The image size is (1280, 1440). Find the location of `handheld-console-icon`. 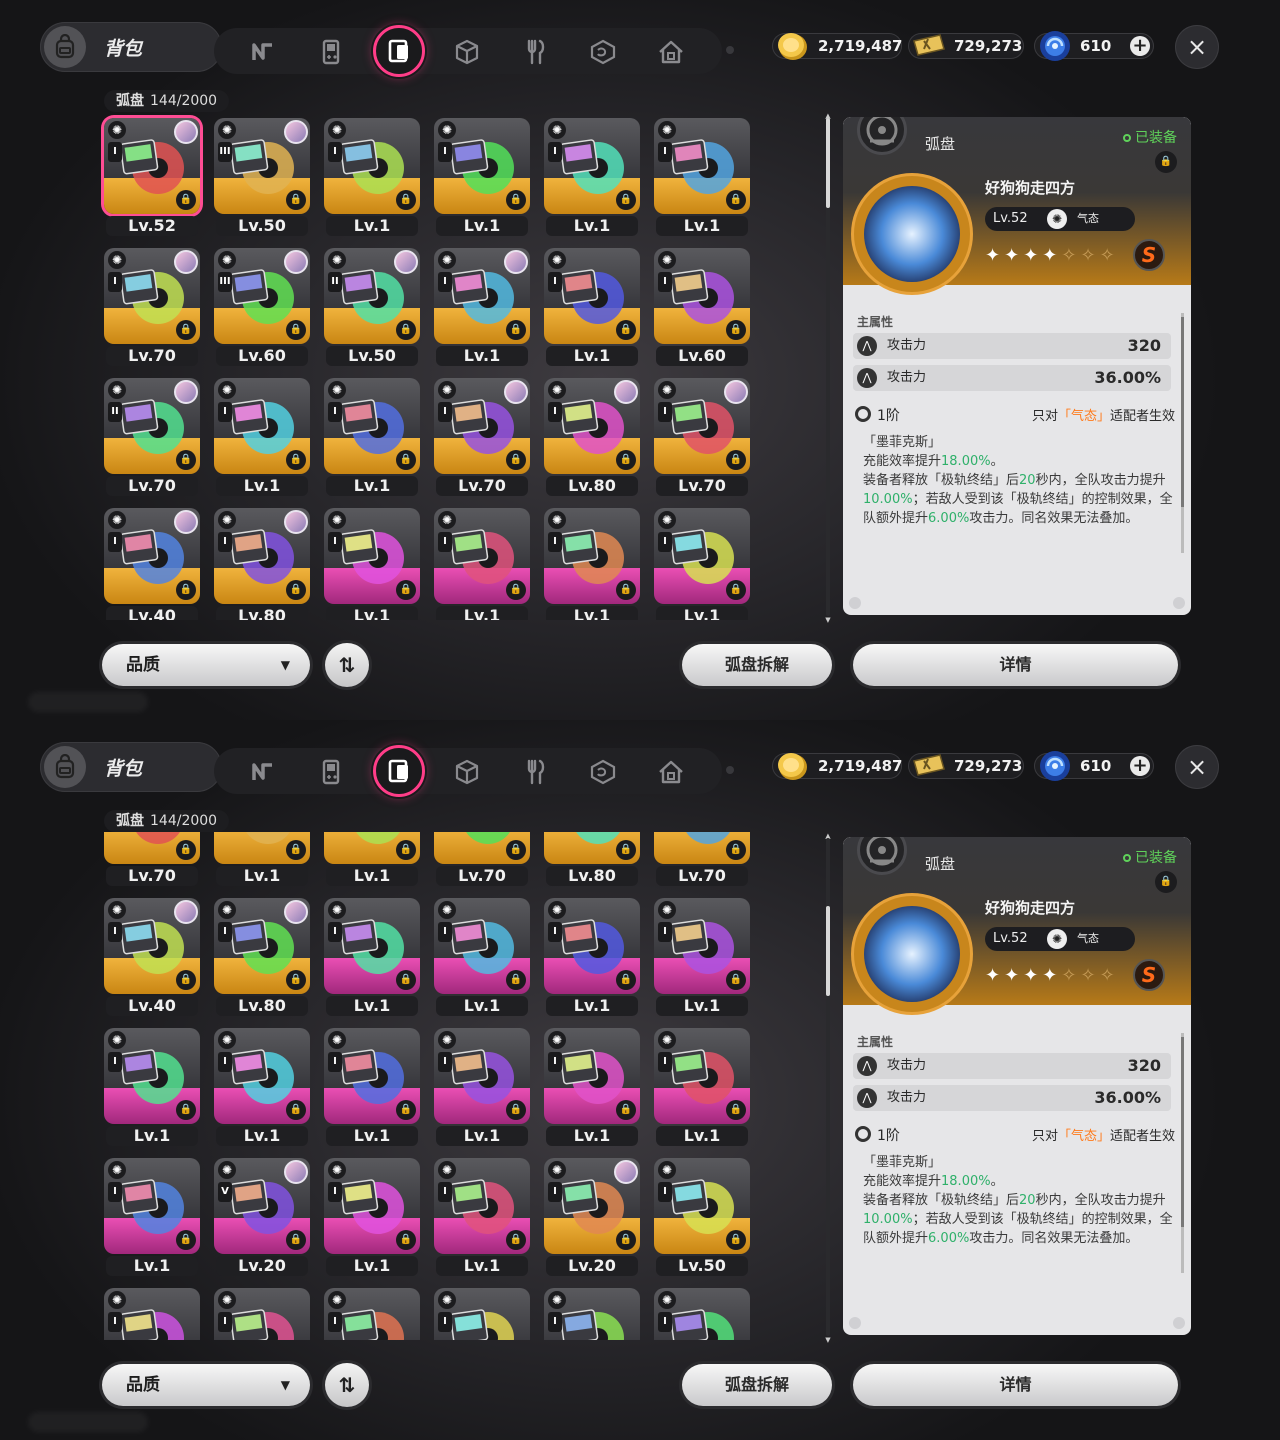

handheld-console-icon is located at coordinates (331, 772).